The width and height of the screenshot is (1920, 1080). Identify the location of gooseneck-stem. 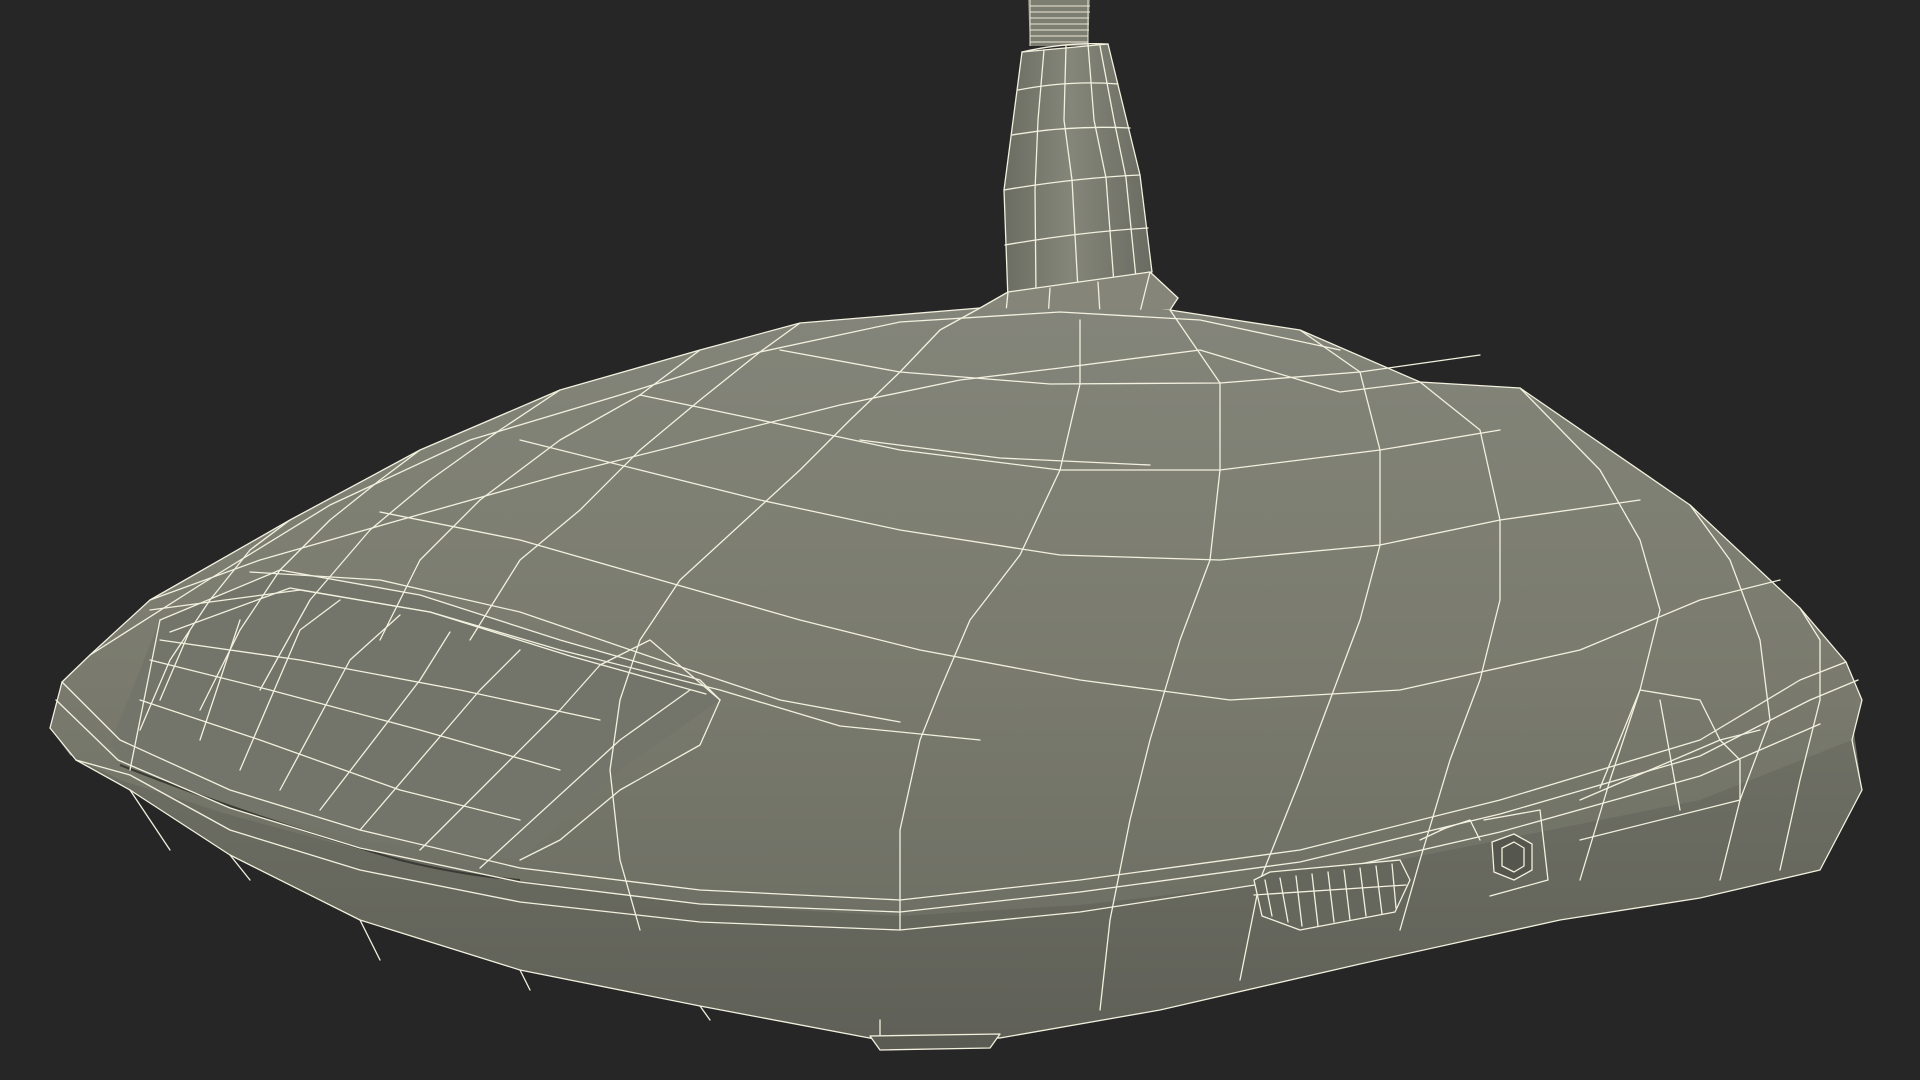
(1079, 161).